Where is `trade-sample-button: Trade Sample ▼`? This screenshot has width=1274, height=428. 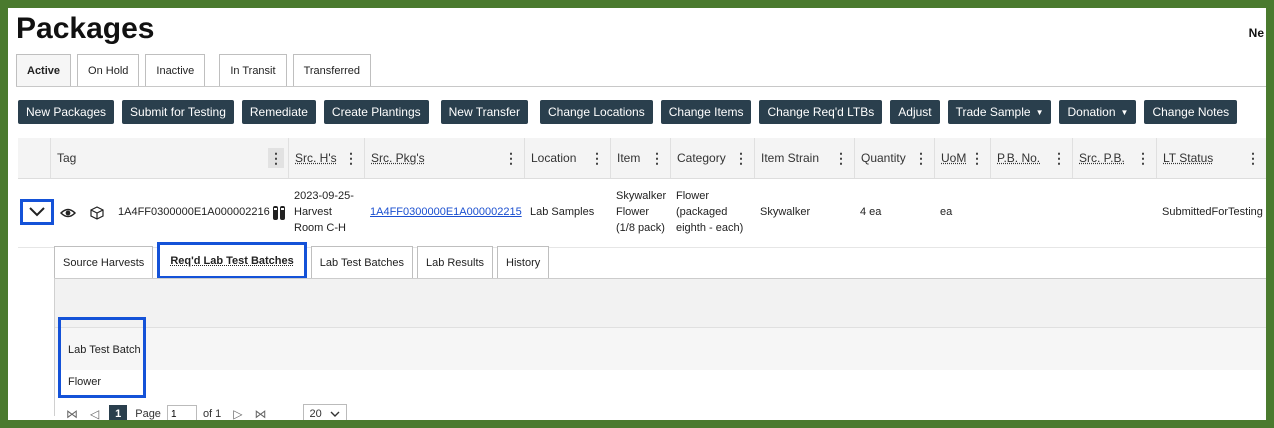
trade-sample-button: Trade Sample ▼ is located at coordinates (999, 112).